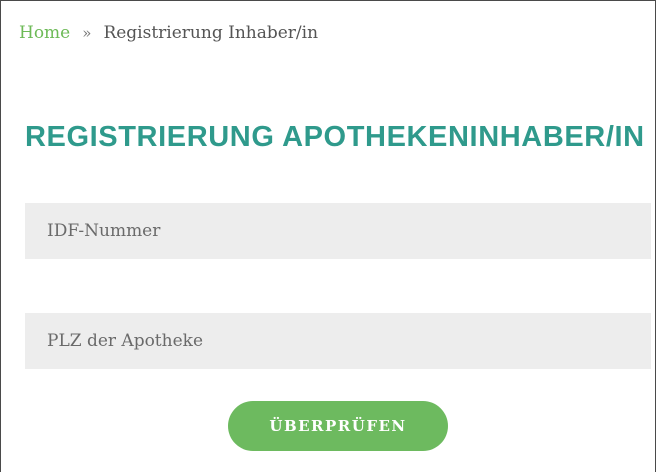 This screenshot has width=656, height=472. I want to click on plz-input, so click(338, 341).